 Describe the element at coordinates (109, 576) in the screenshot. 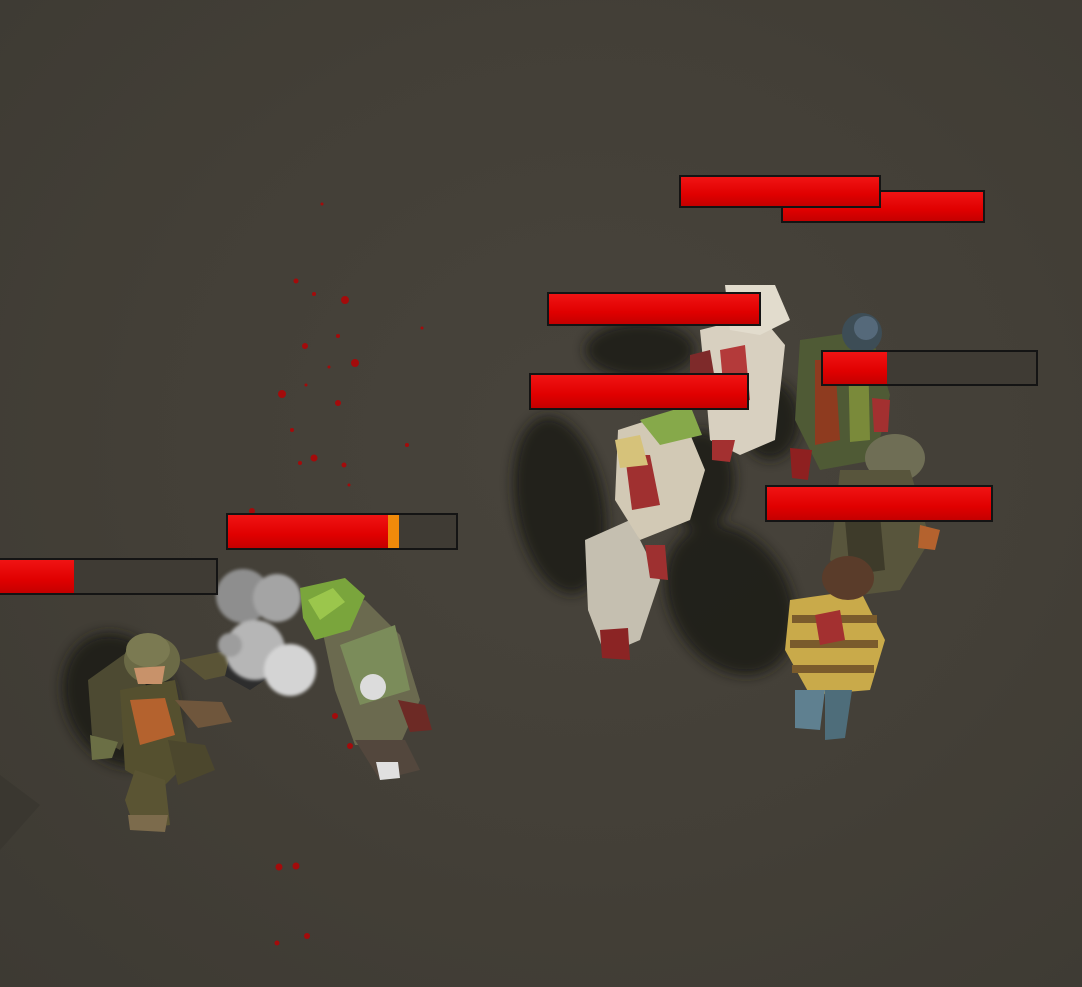

I see `player-health-bar` at that location.